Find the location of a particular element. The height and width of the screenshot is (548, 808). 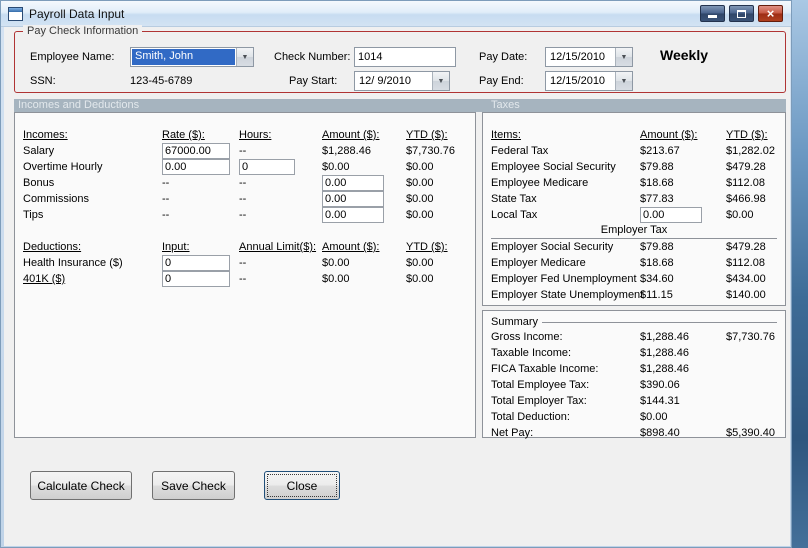

pay-date-datepicker: 12/15/2010 ▼ is located at coordinates (589, 57).